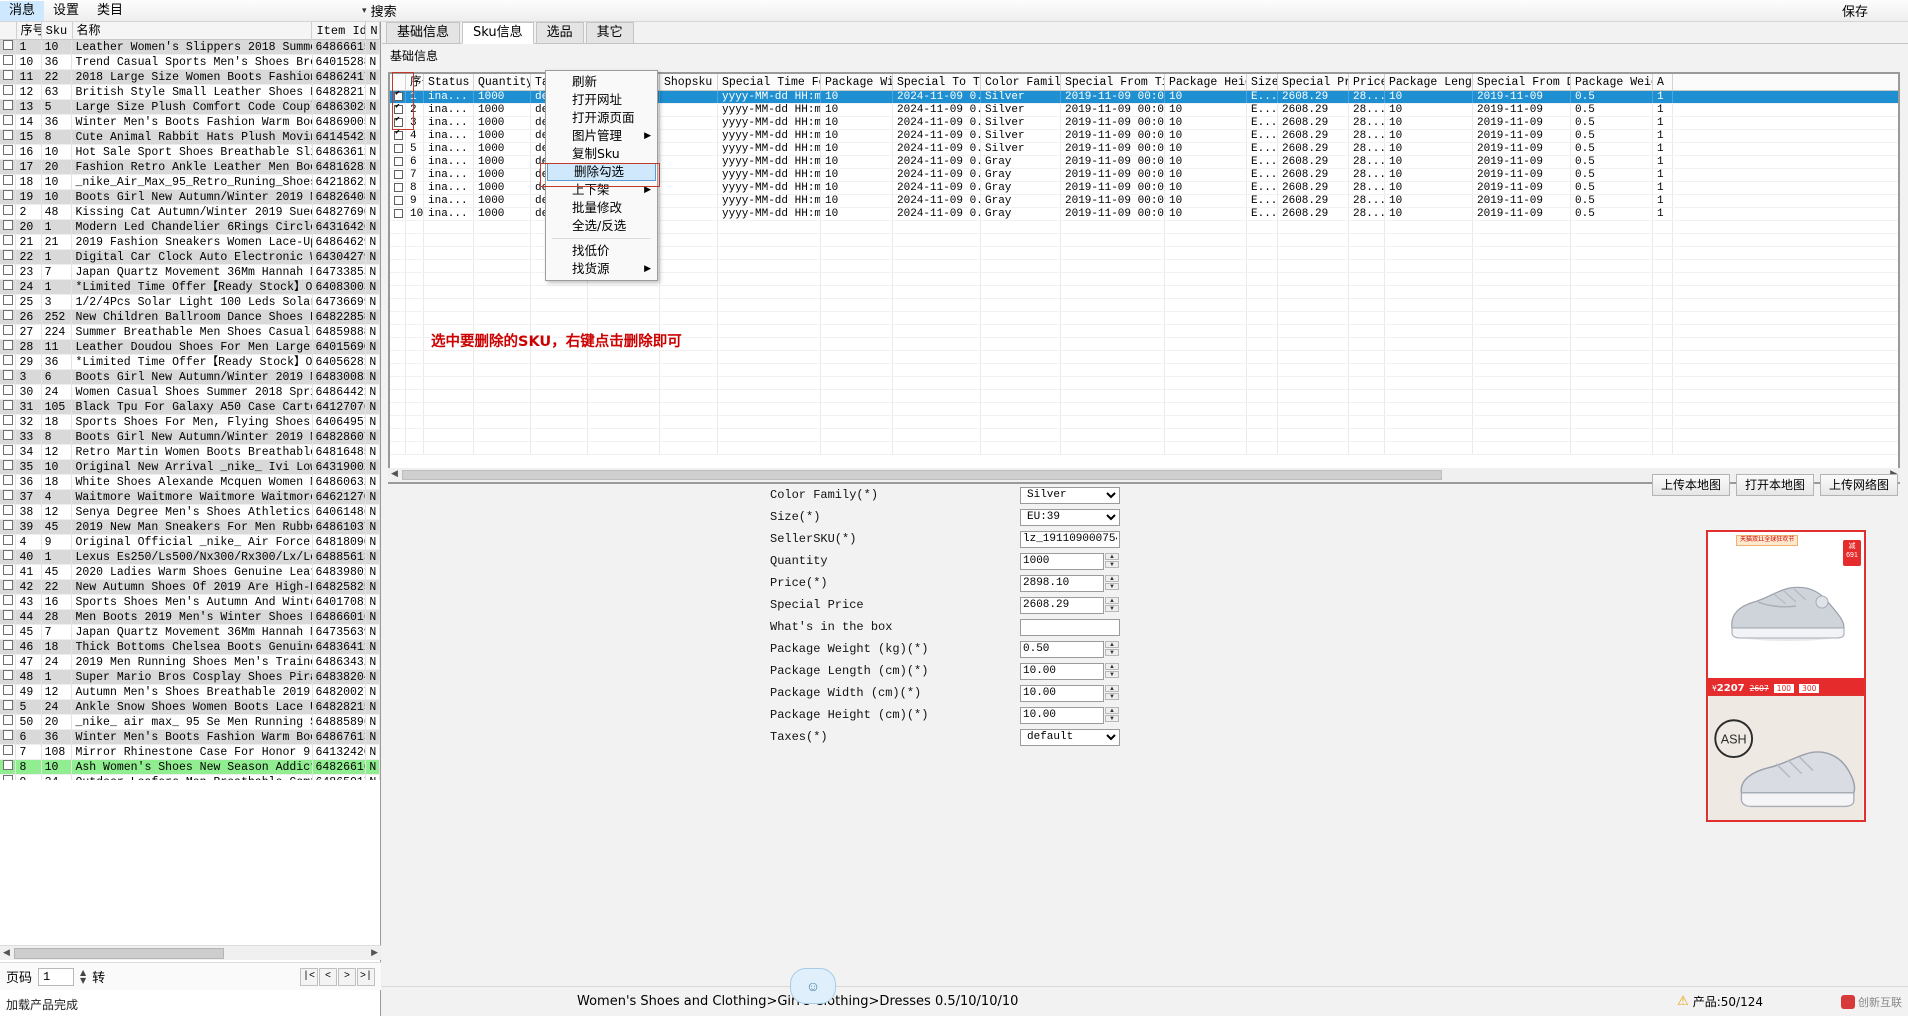  What do you see at coordinates (1062, 605) in the screenshot?
I see `special-price-input` at bounding box center [1062, 605].